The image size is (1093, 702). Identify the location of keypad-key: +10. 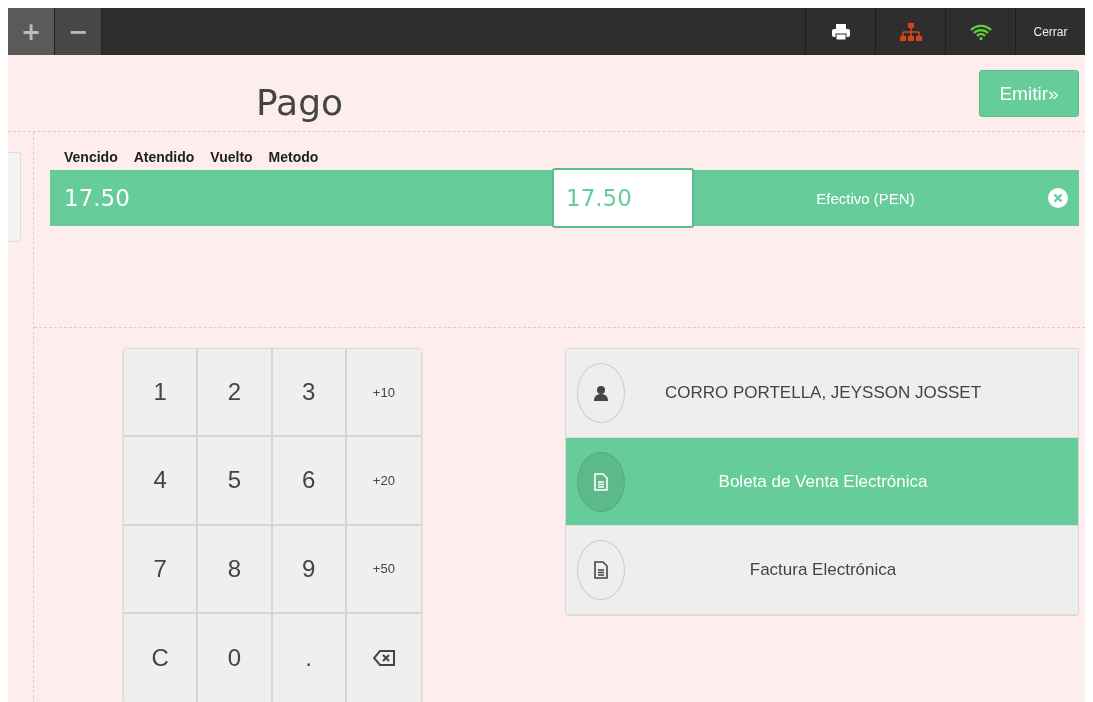
(383, 393).